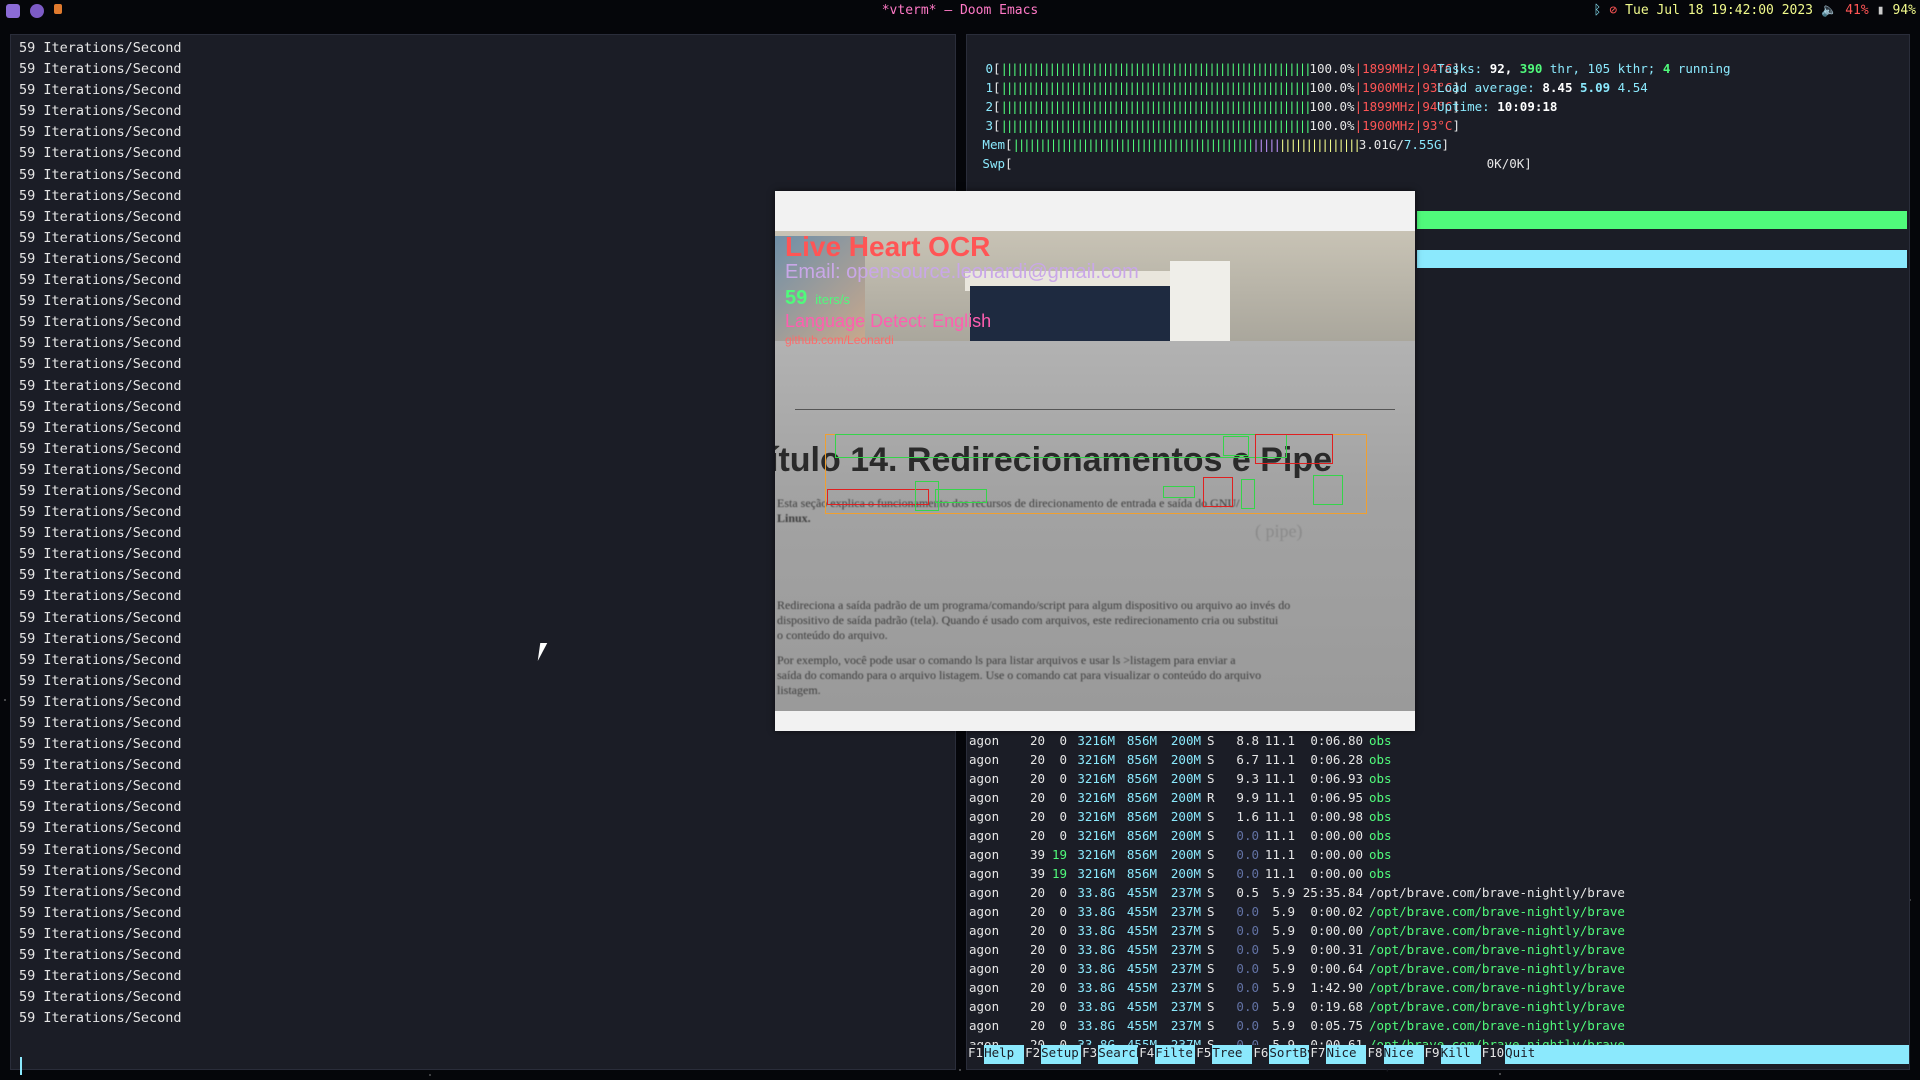 The height and width of the screenshot is (1080, 1920). What do you see at coordinates (1881, 10) in the screenshot?
I see `battery-icon: ▮` at bounding box center [1881, 10].